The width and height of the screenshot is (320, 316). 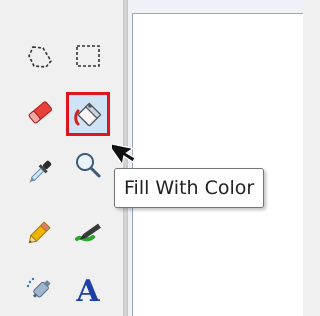 I want to click on tooltip: Fill With Color, so click(x=189, y=188).